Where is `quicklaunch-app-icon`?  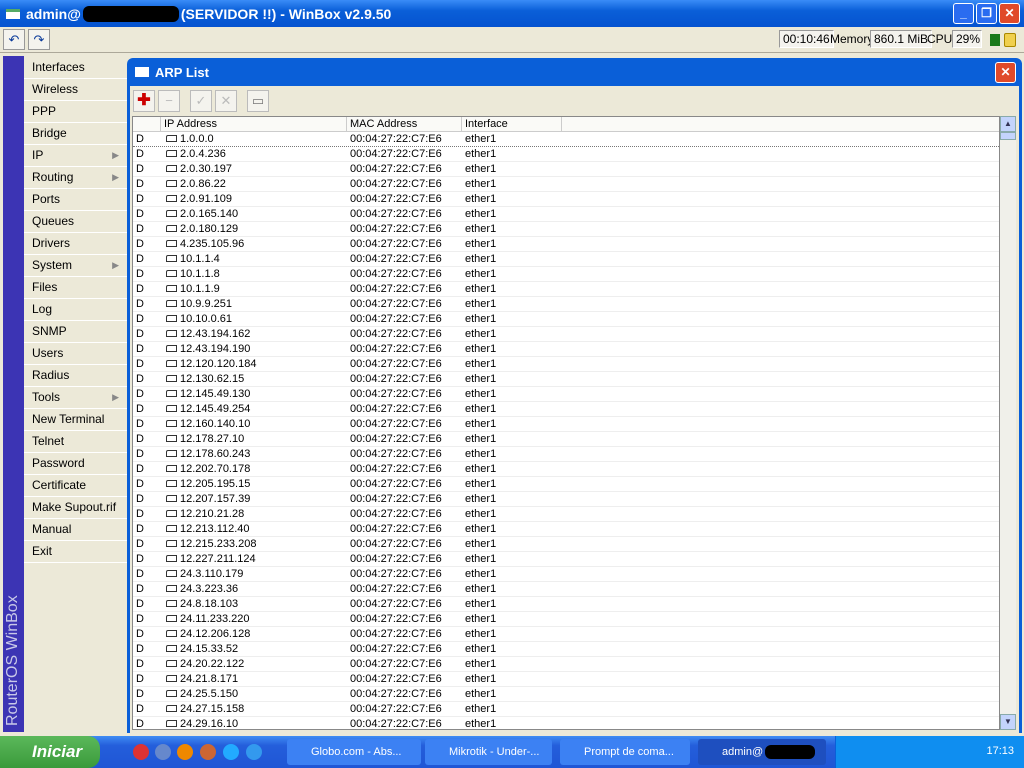 quicklaunch-app-icon is located at coordinates (163, 752).